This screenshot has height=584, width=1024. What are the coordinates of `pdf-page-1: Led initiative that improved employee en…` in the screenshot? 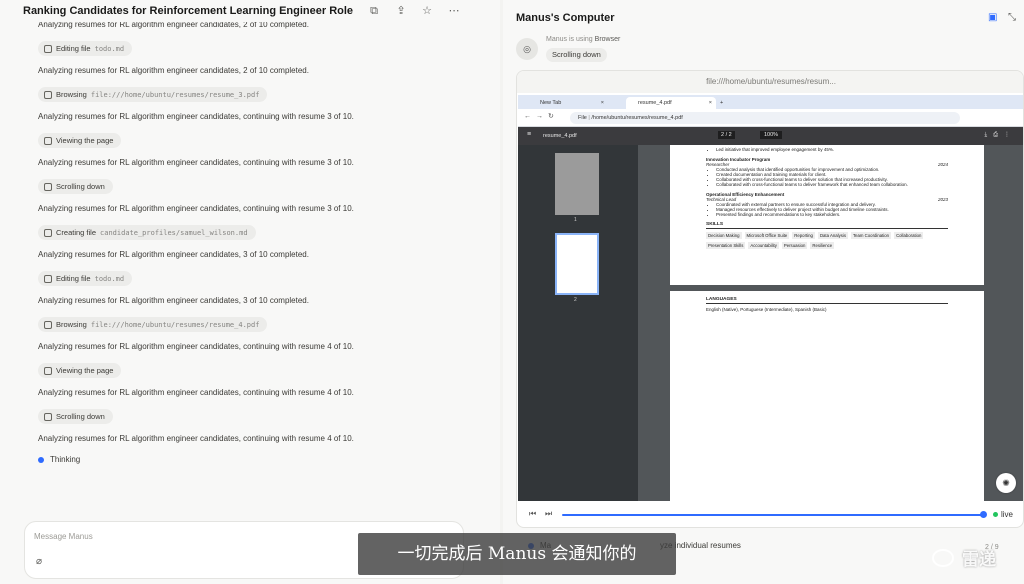 It's located at (827, 215).